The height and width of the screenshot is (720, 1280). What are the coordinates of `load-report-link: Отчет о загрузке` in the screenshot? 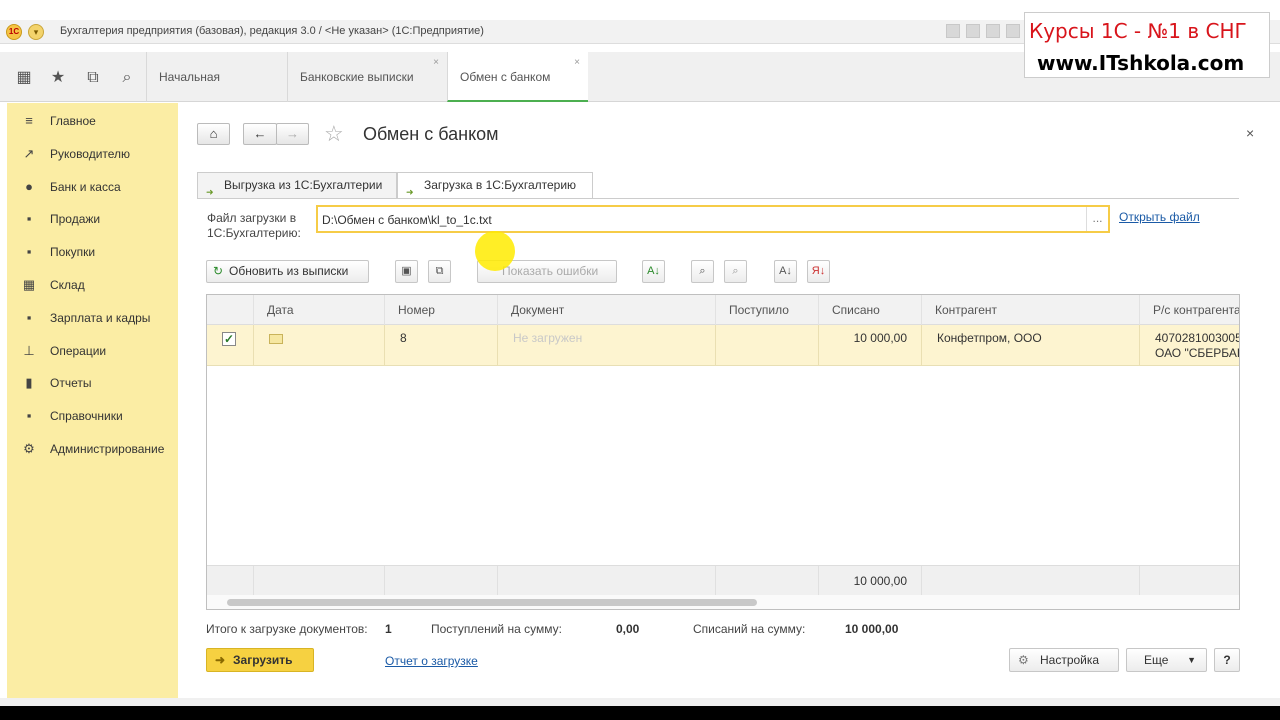 It's located at (431, 661).